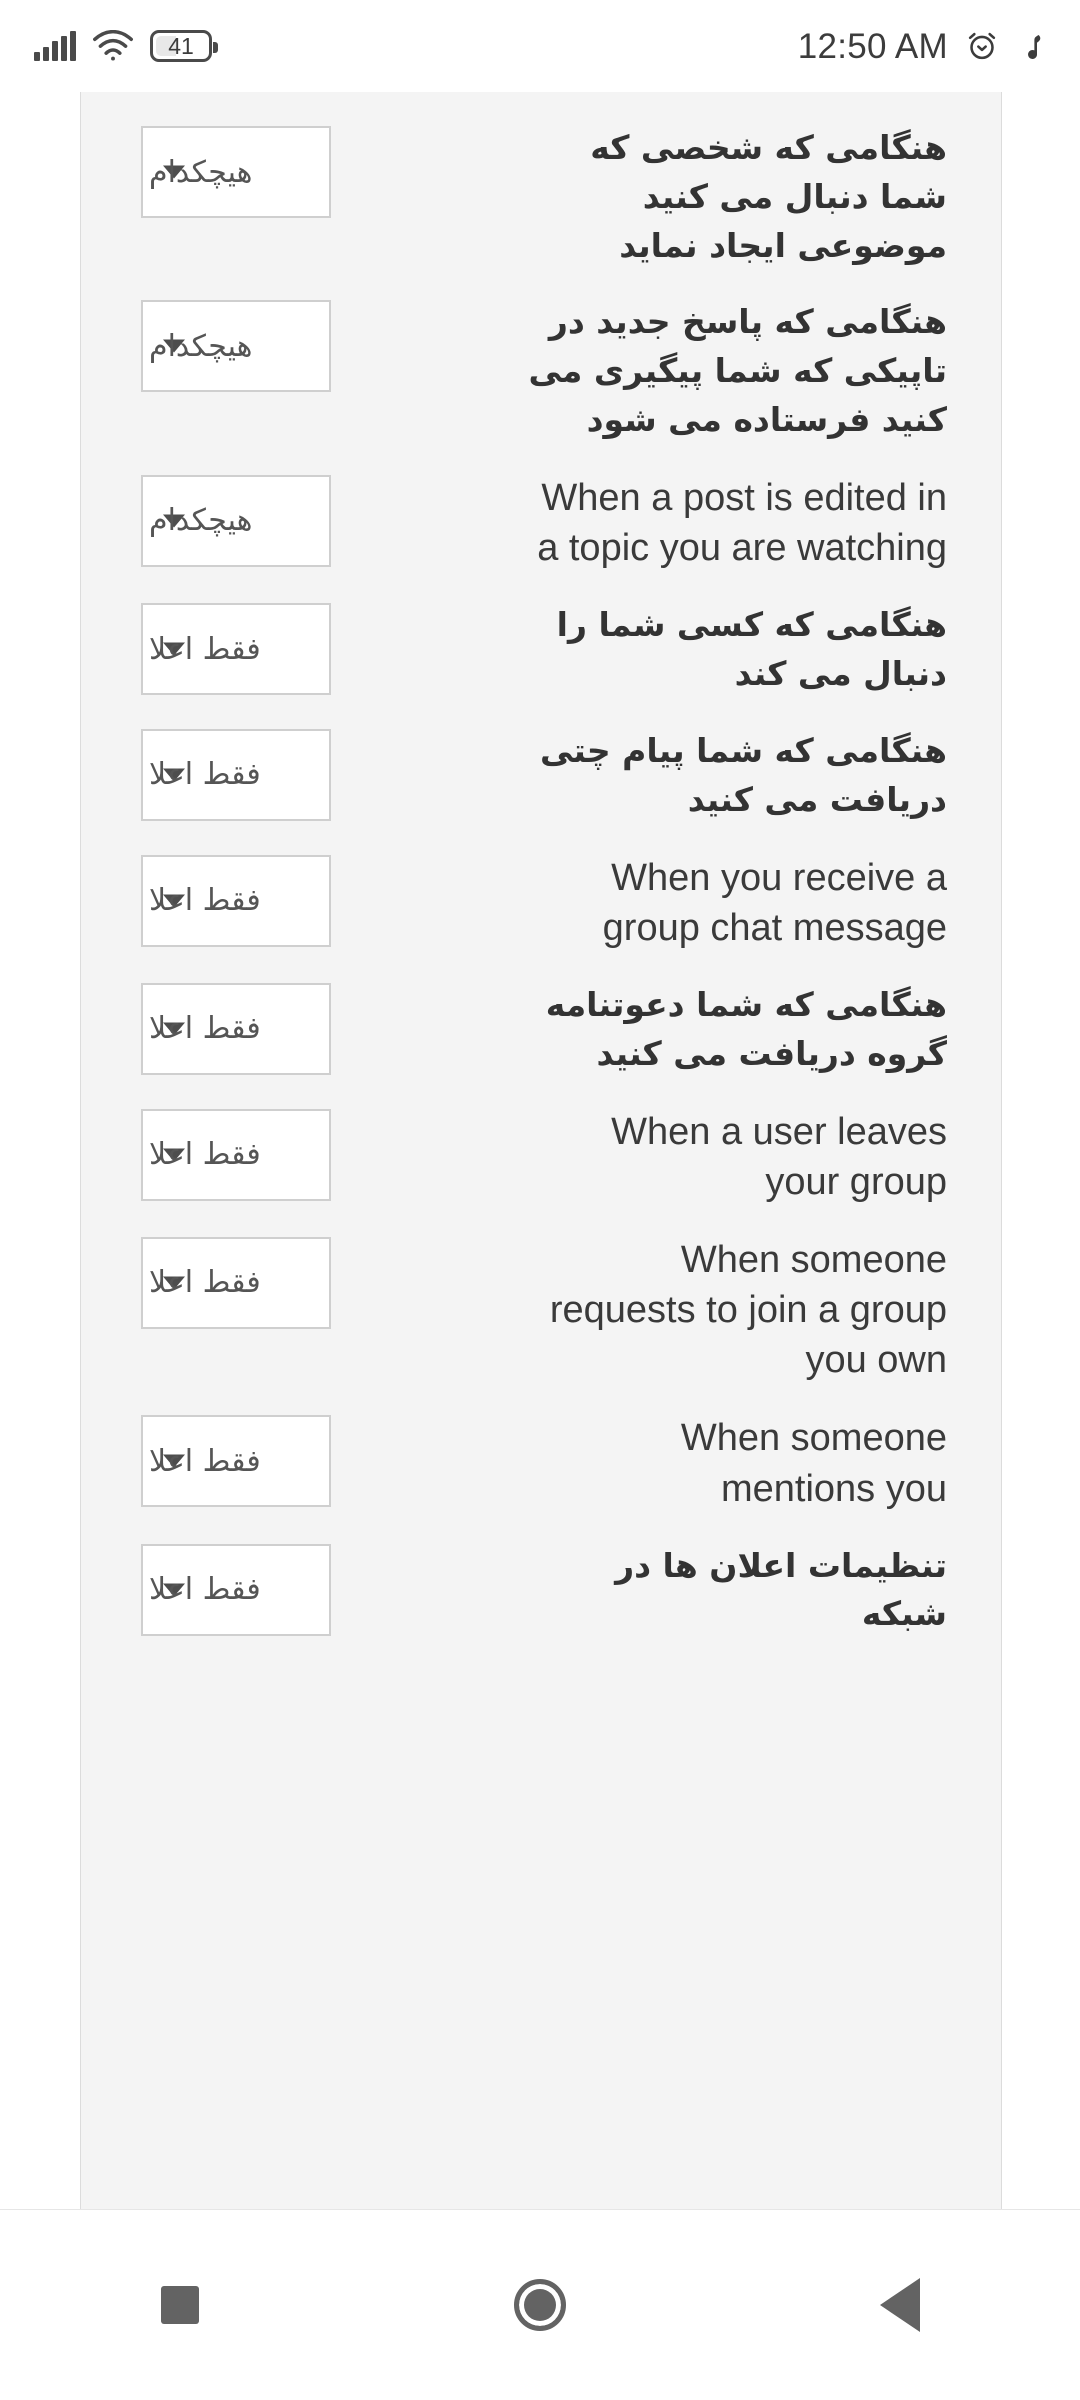 This screenshot has width=1080, height=2400. I want to click on preference-label: When a user leaves your group, so click(779, 1156).